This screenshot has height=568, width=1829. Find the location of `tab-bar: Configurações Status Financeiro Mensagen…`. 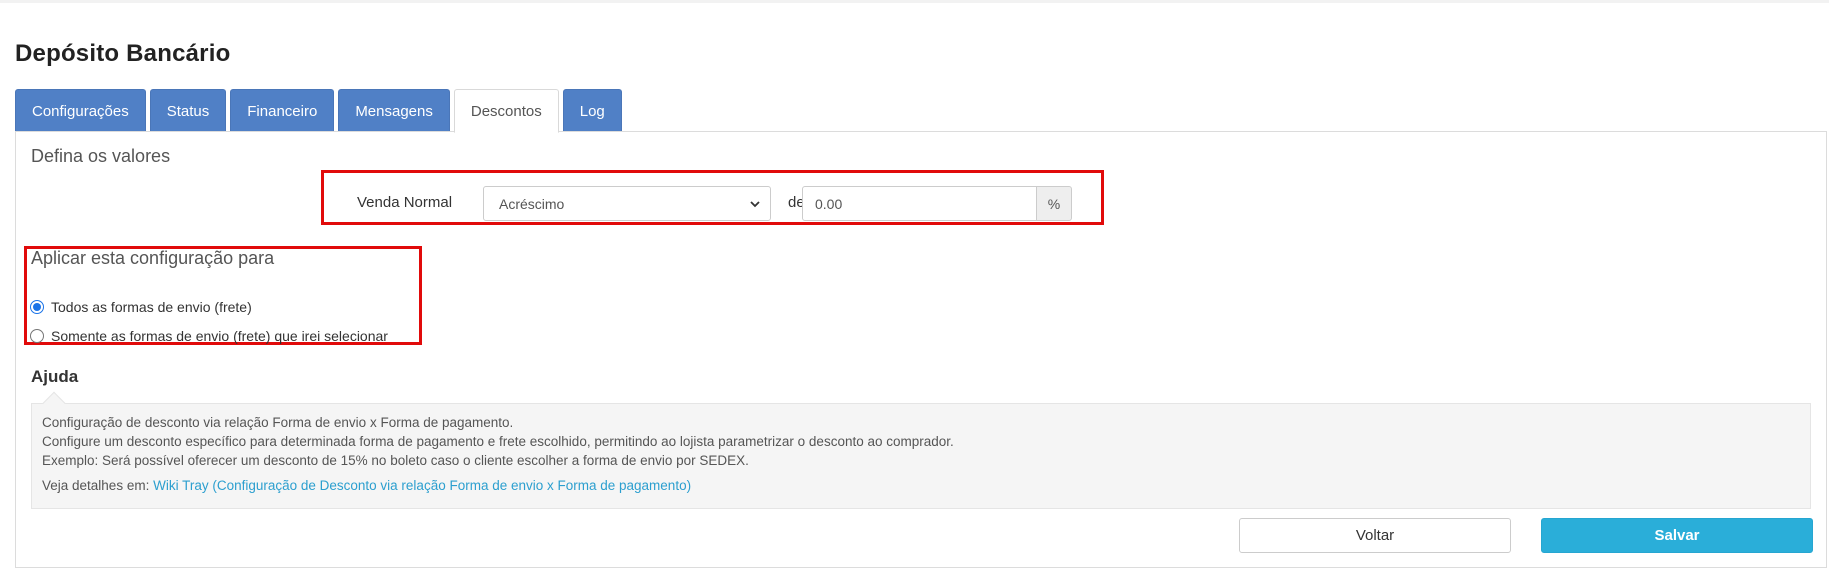

tab-bar: Configurações Status Financeiro Mensagen… is located at coordinates (320, 111).